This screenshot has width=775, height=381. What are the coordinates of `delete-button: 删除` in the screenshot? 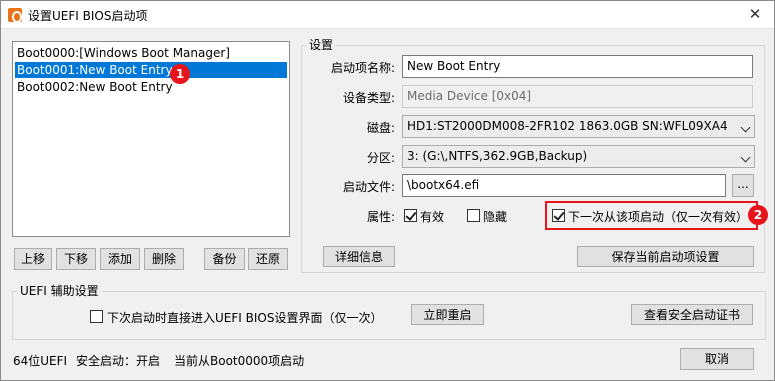 It's located at (164, 259).